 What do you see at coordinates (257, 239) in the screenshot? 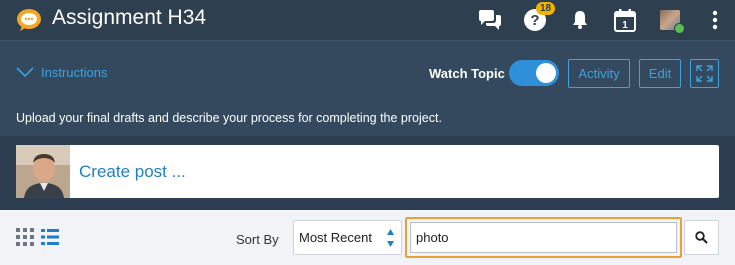
I see `sort-by-label: Sort By` at bounding box center [257, 239].